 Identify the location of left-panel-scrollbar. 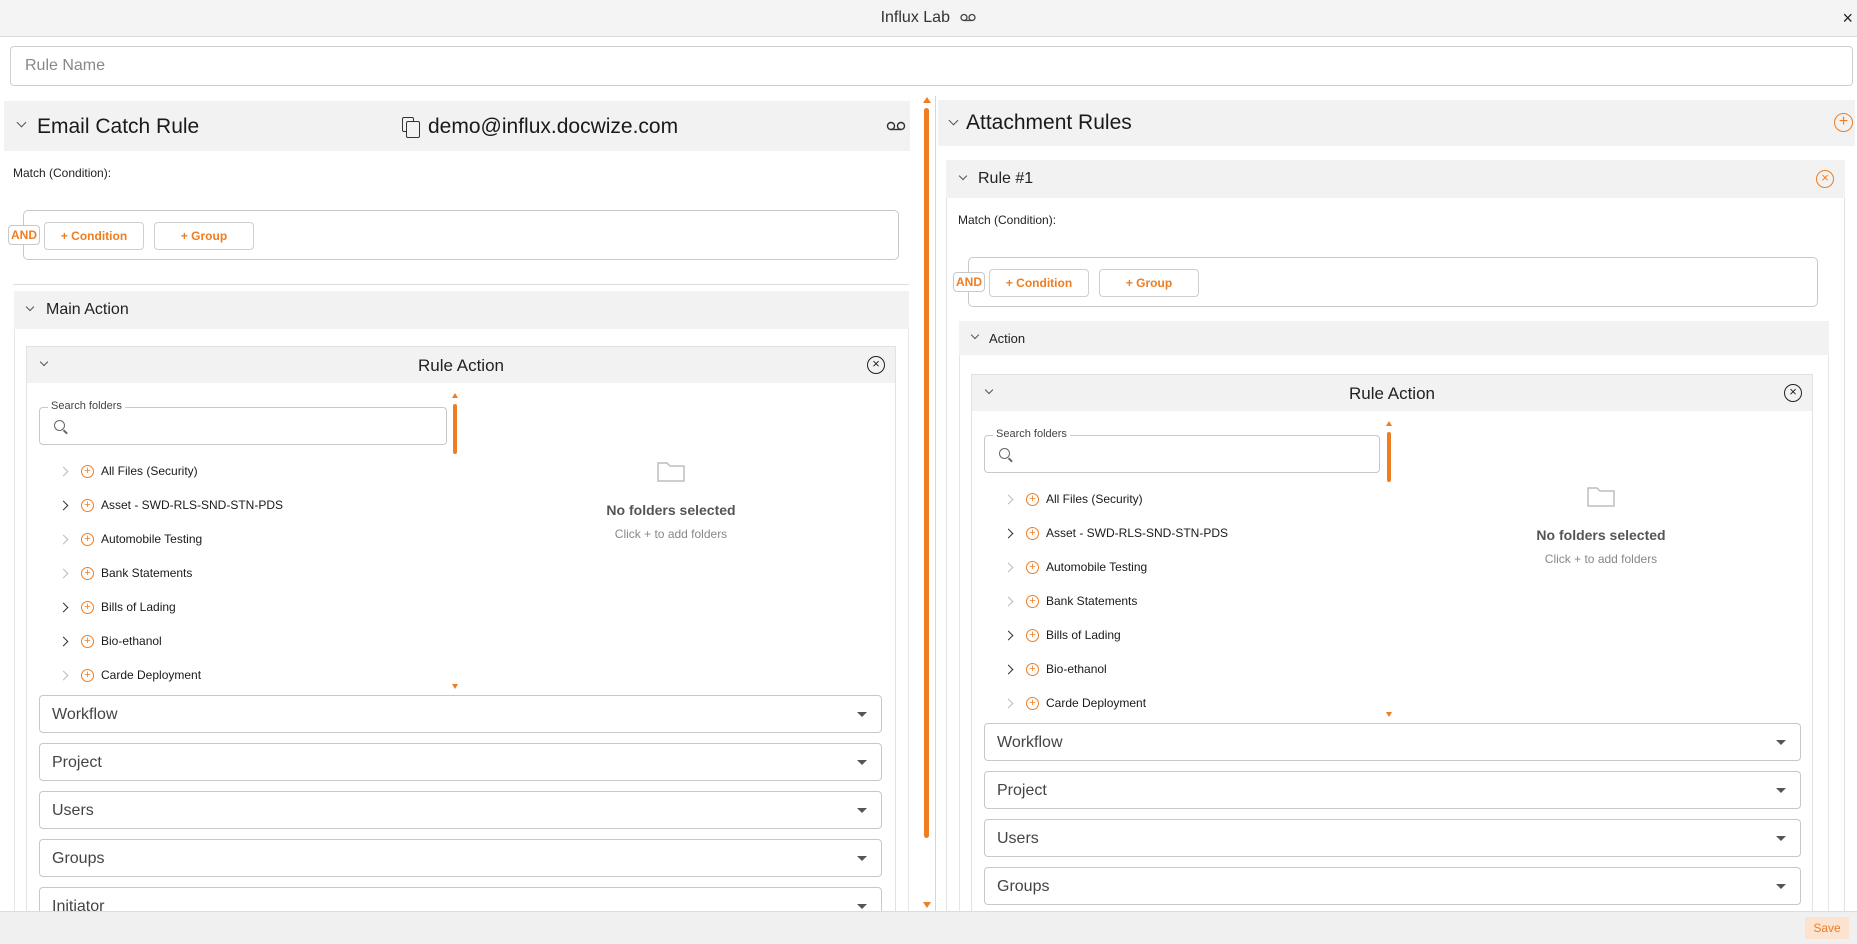
(926, 473).